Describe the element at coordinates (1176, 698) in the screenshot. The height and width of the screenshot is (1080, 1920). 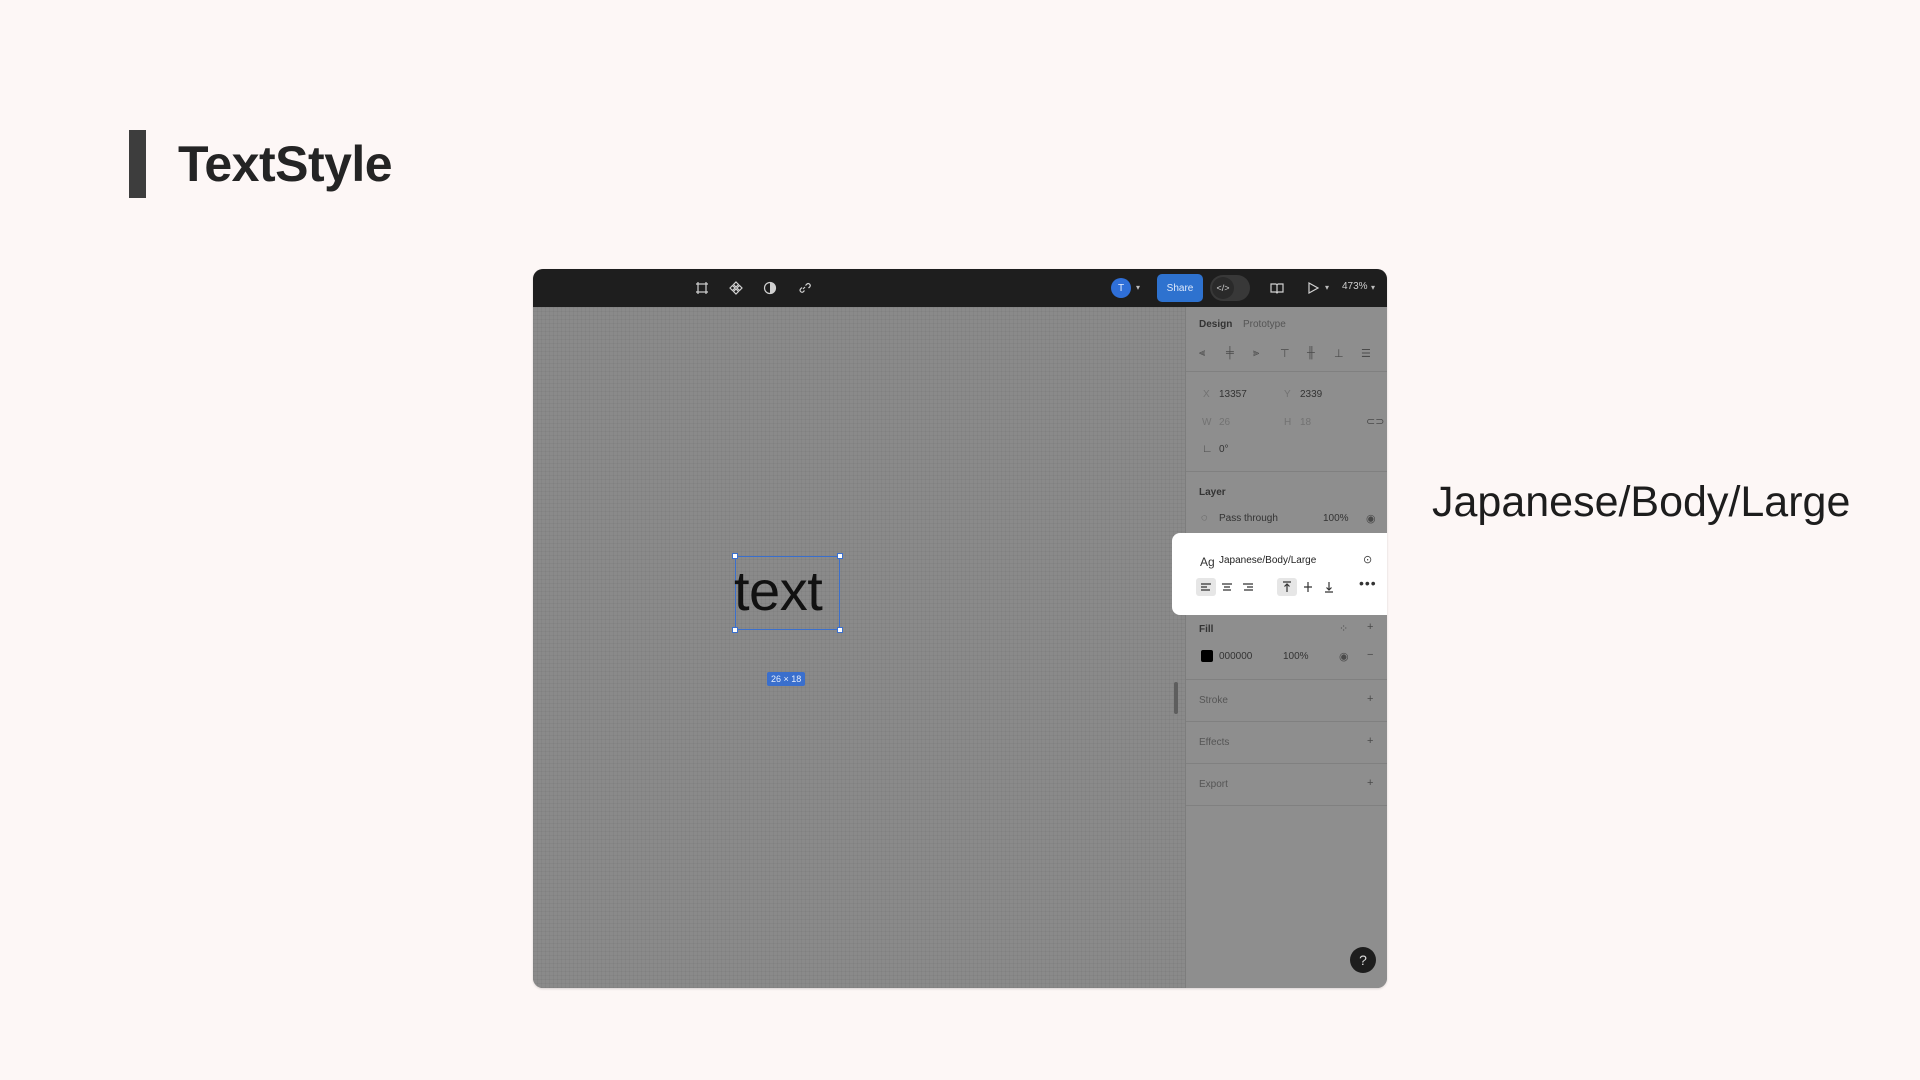
I see `vertical-scrollbar` at that location.